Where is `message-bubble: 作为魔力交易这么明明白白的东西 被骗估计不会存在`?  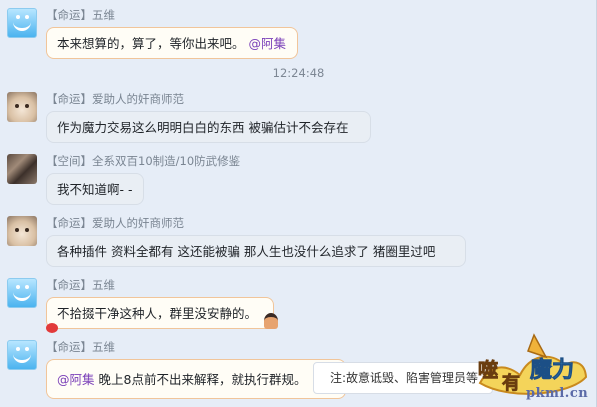 message-bubble: 作为魔力交易这么明明白白的东西 被骗估计不会存在 is located at coordinates (208, 127).